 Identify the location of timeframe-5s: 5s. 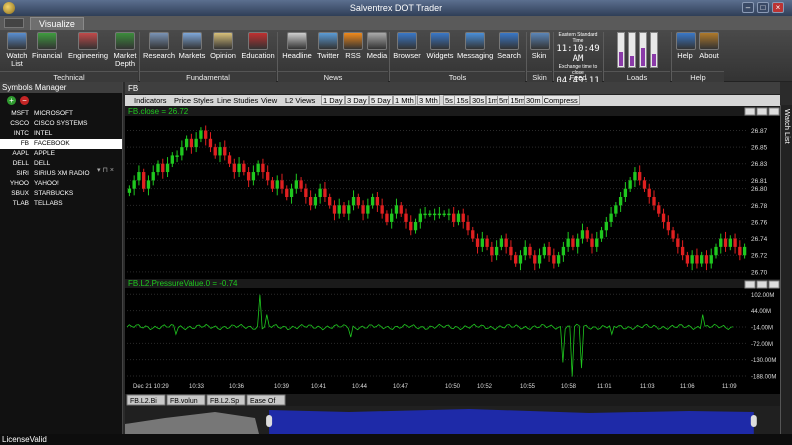
(449, 100).